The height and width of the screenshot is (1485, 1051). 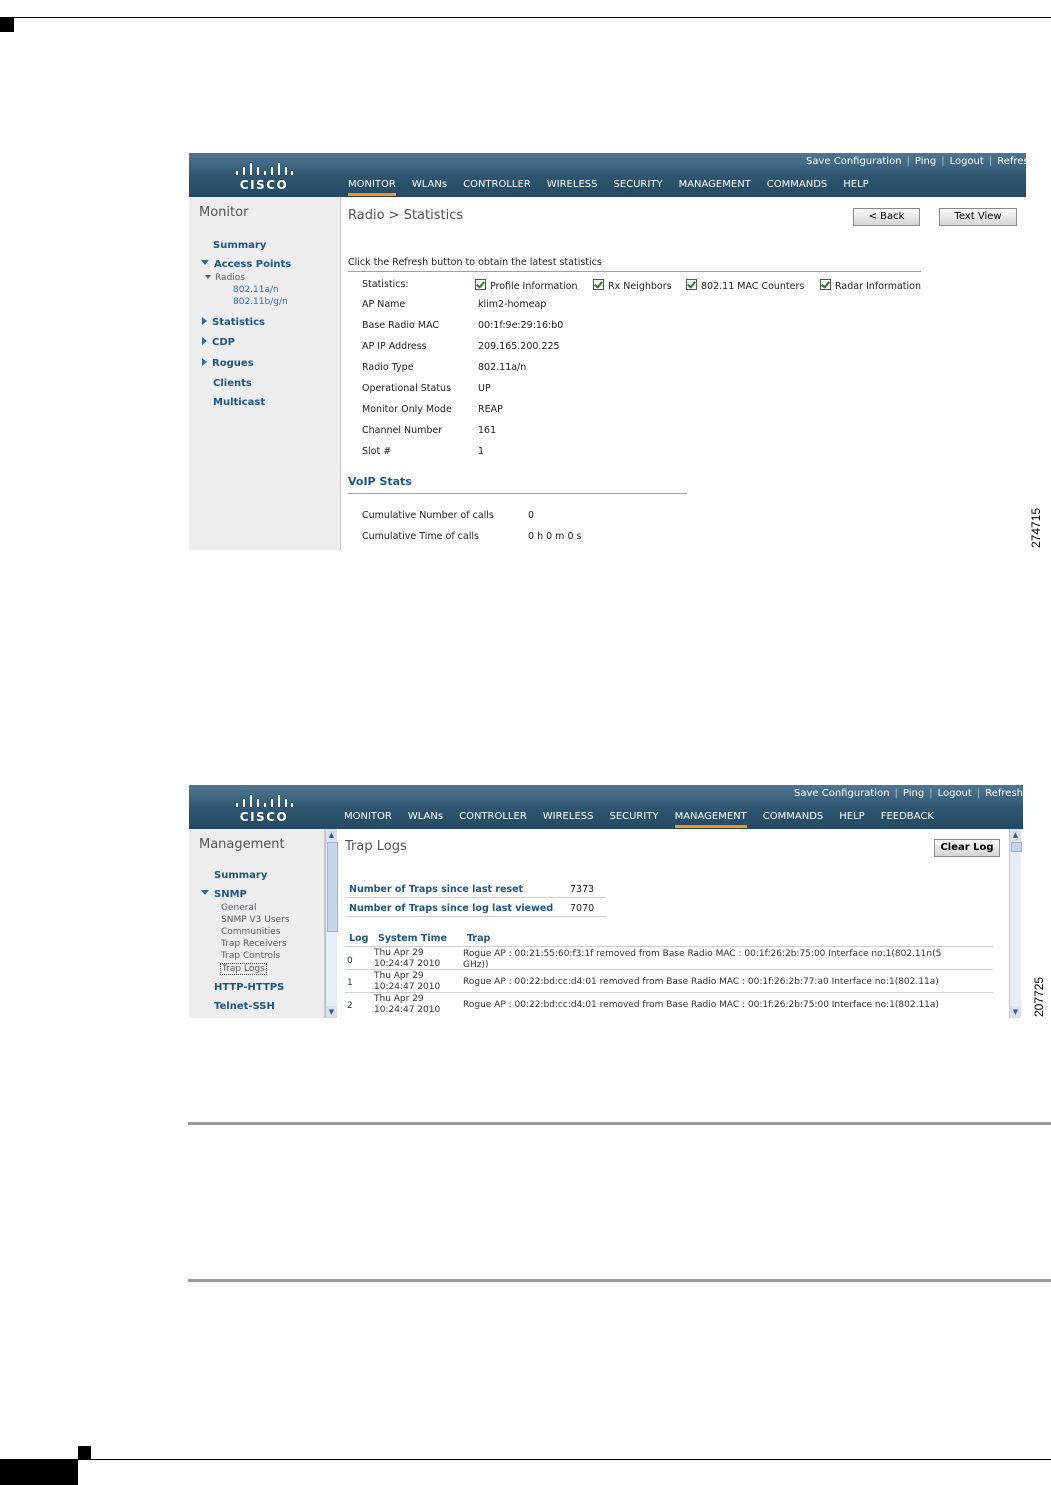 What do you see at coordinates (244, 1006) in the screenshot?
I see `sidebar-item-telnet-ssh: Telnet-SSH` at bounding box center [244, 1006].